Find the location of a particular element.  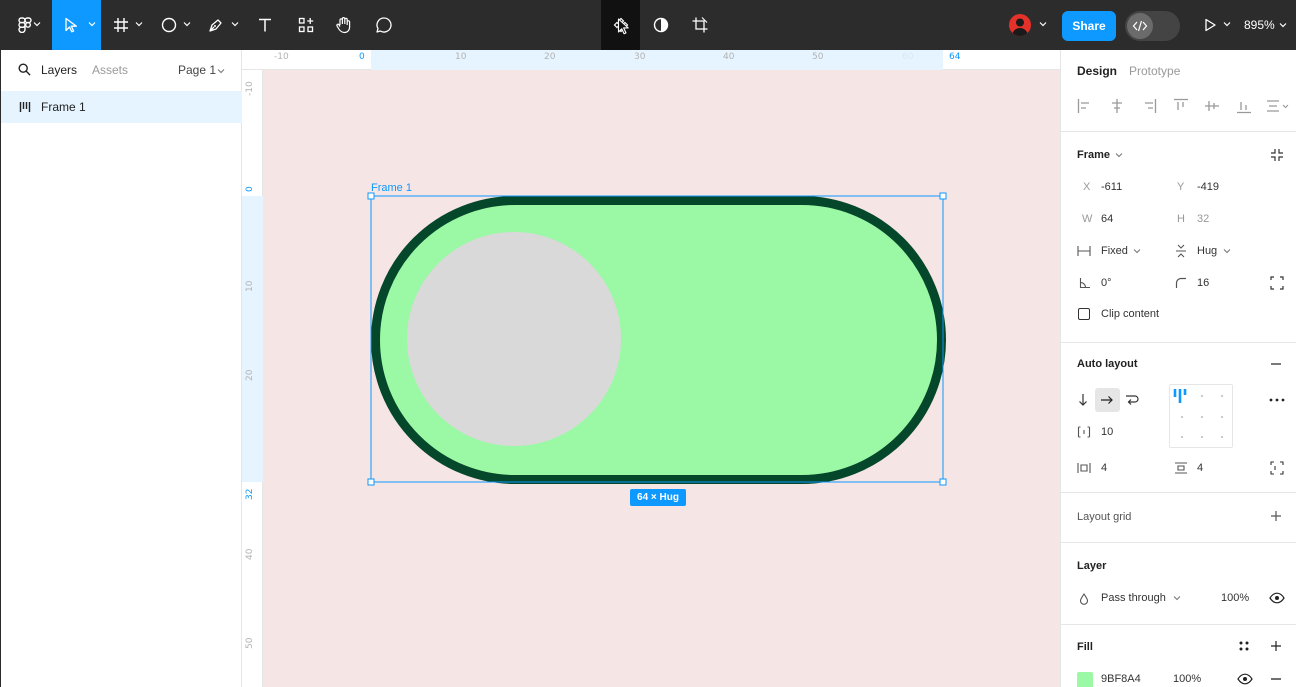

height-hug-icon is located at coordinates (1181, 251).